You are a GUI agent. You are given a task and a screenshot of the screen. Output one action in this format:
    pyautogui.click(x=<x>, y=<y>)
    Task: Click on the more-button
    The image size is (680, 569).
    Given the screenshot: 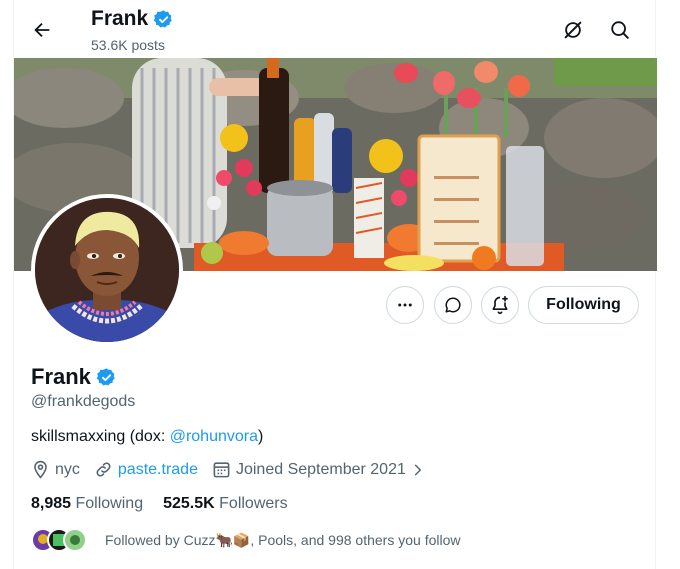 What is the action you would take?
    pyautogui.click(x=405, y=305)
    